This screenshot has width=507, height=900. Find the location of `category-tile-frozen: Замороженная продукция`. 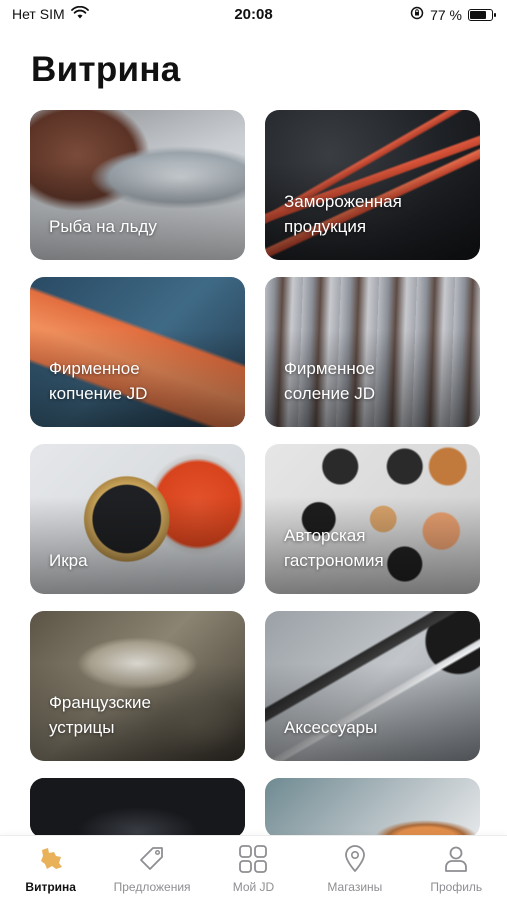

category-tile-frozen: Замороженная продукция is located at coordinates (372, 185).